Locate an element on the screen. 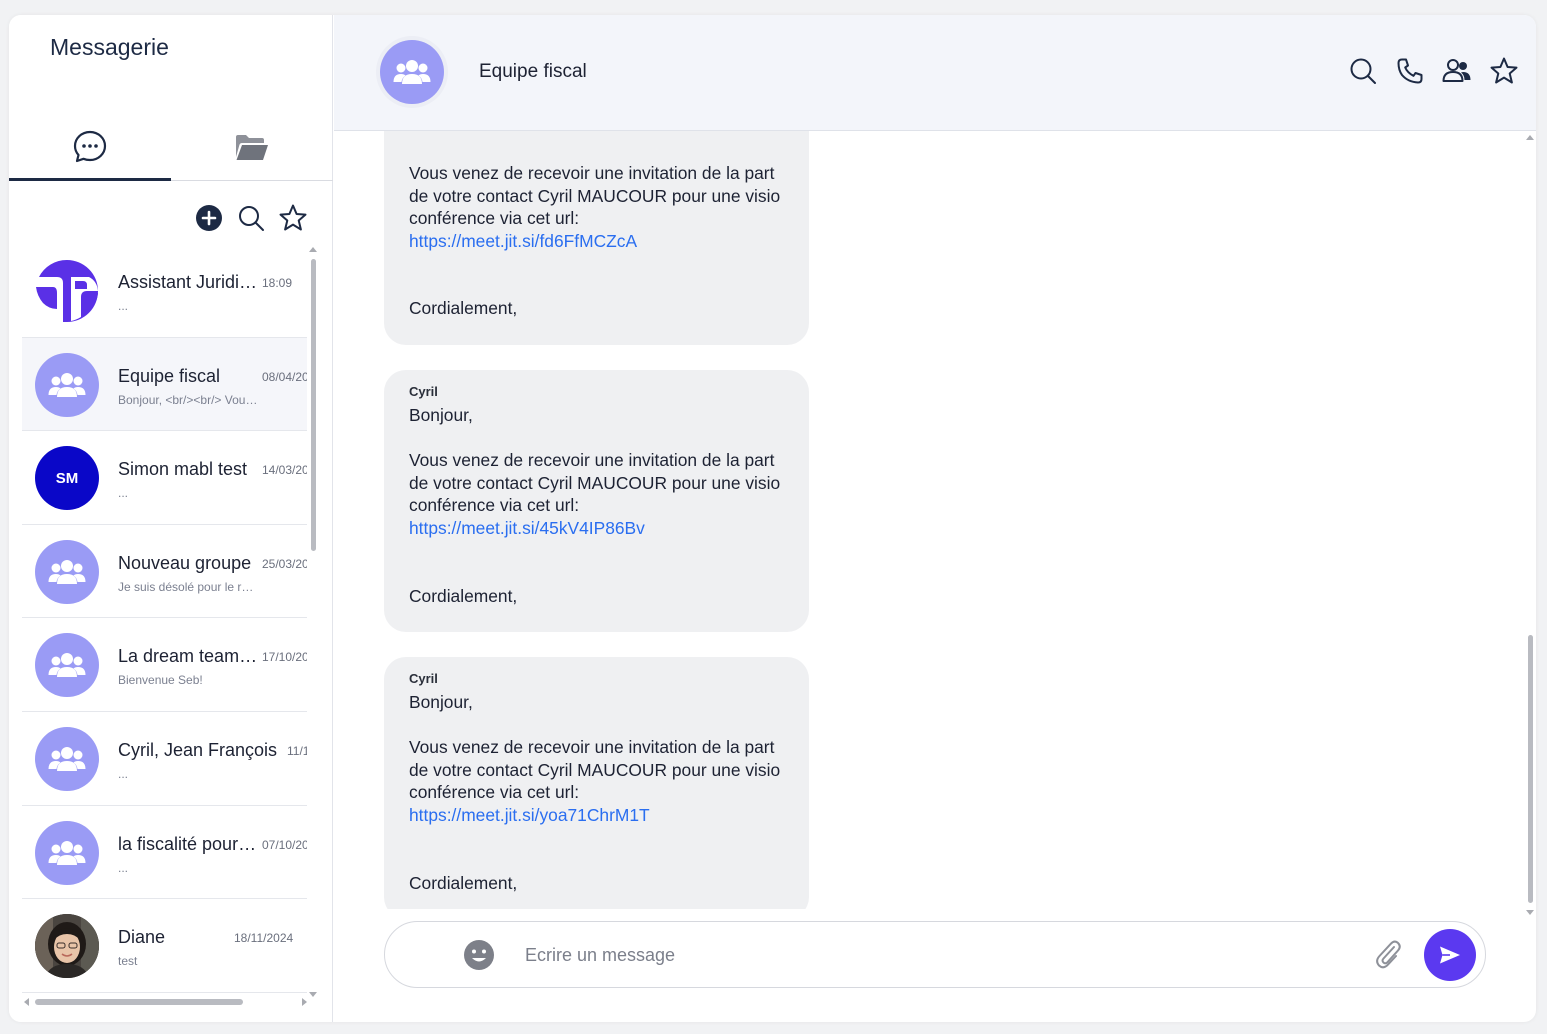 The height and width of the screenshot is (1034, 1547). message-list-scrollbar is located at coordinates (1530, 525).